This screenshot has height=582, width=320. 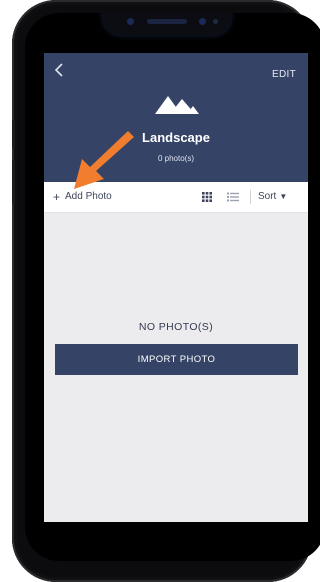 What do you see at coordinates (176, 327) in the screenshot?
I see `empty-state-label: NO PHOTO(S)` at bounding box center [176, 327].